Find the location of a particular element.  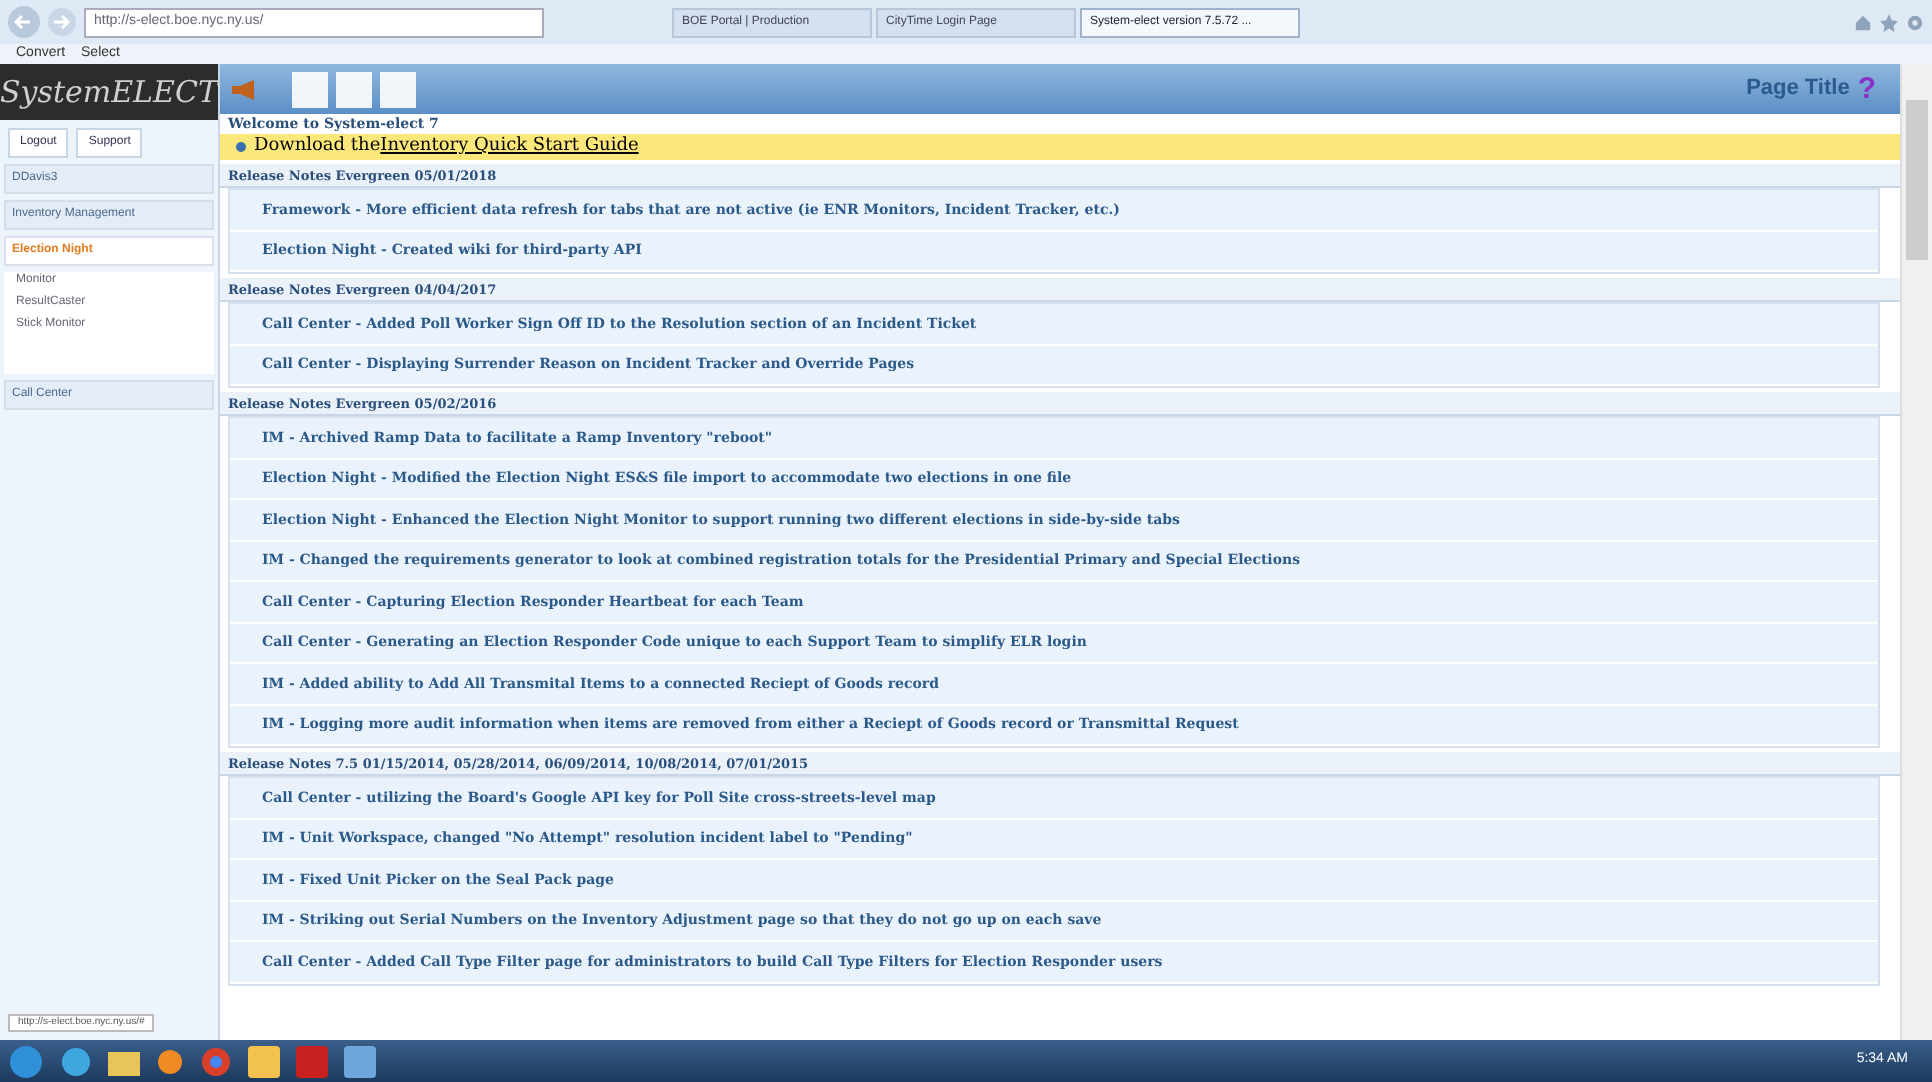

megaphone-icon is located at coordinates (244, 89).